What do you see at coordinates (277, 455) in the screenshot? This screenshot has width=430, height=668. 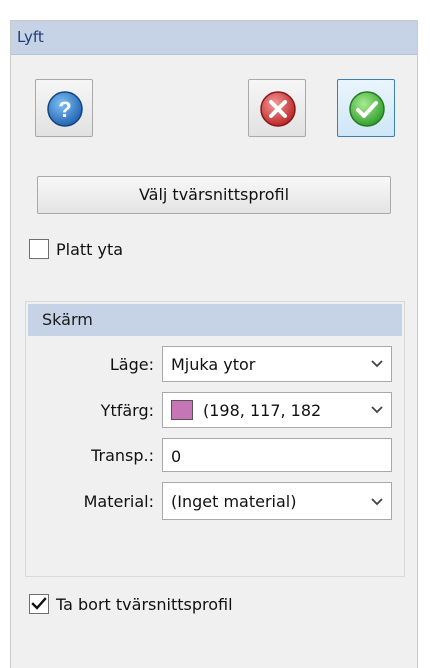 I see `transparency-input: 0` at bounding box center [277, 455].